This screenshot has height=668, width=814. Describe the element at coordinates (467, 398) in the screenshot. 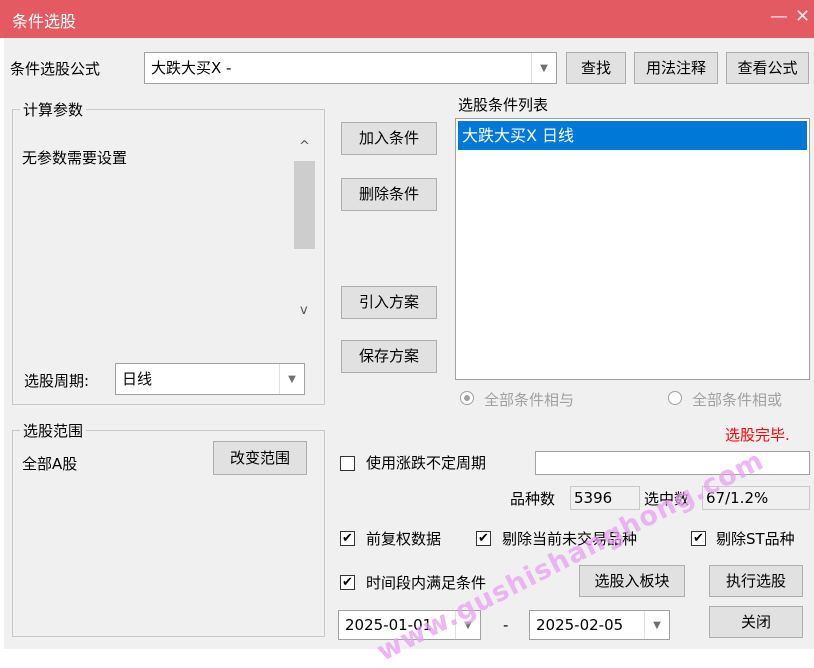

I see `radio-and` at that location.